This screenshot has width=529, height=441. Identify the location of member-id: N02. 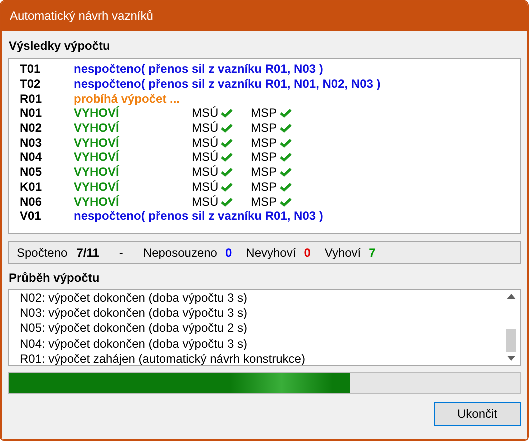
(32, 128).